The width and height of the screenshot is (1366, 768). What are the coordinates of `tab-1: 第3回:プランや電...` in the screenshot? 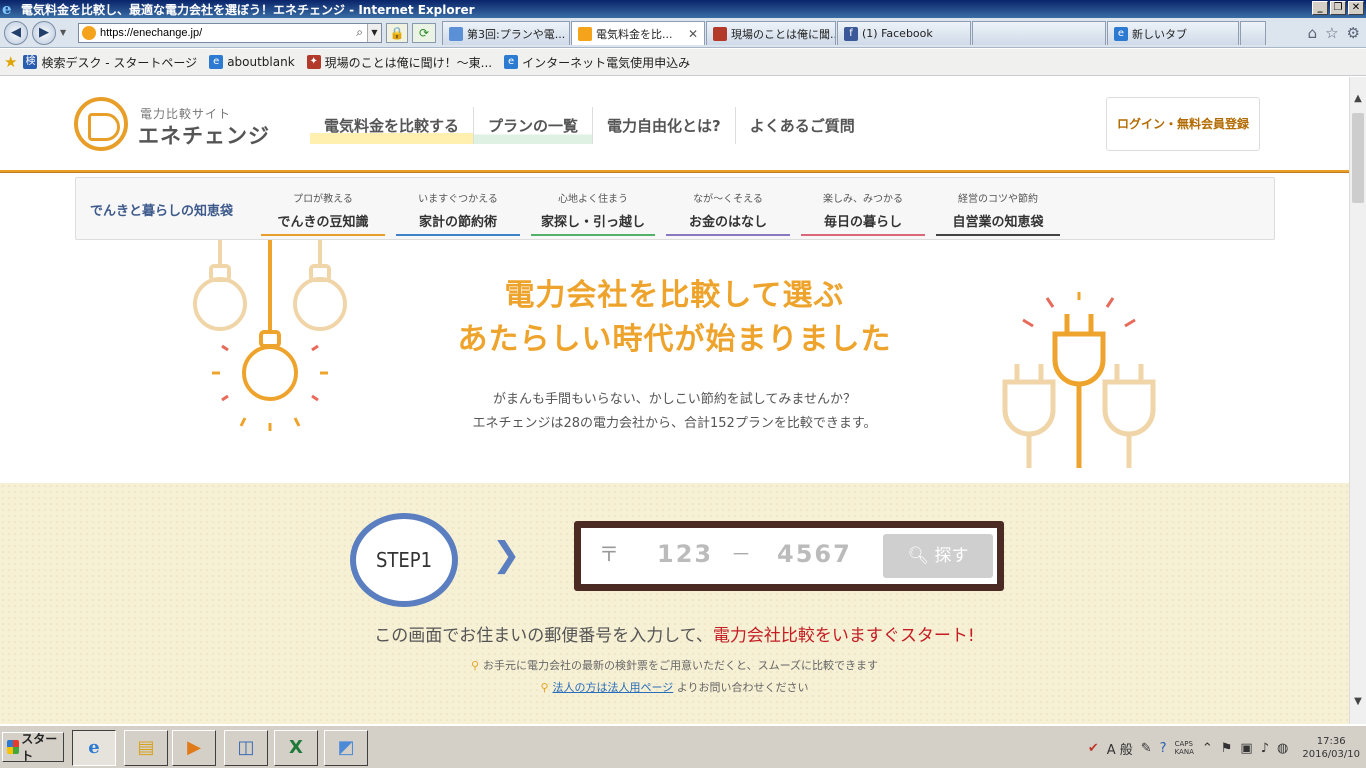 It's located at (506, 33).